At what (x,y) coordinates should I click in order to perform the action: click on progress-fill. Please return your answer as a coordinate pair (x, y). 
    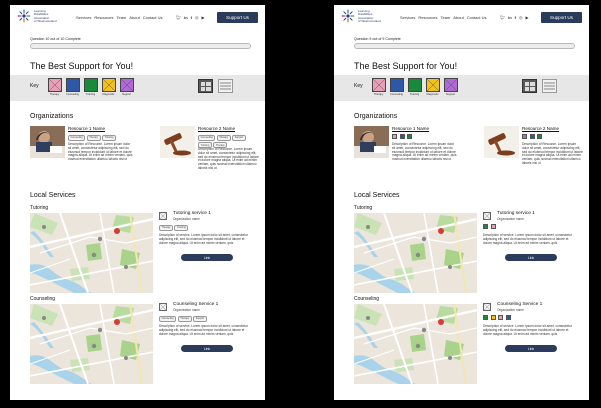
    Looking at the image, I should click on (464, 46).